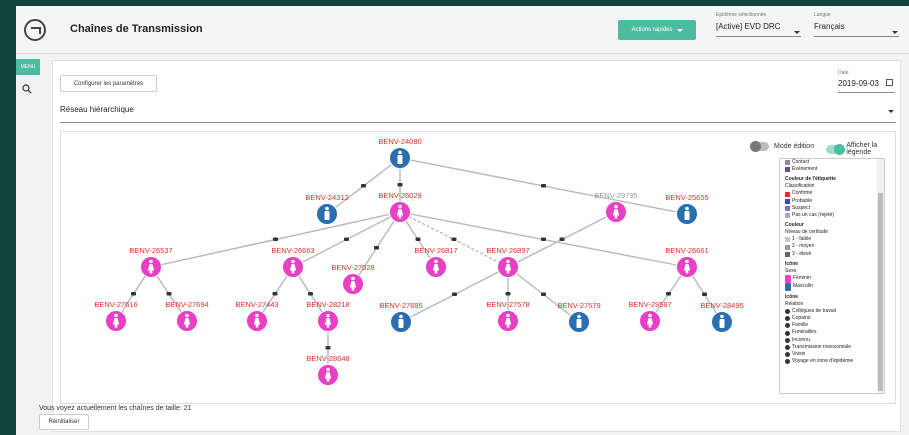  I want to click on legend-item: Transmission nosocomiale, so click(831, 347).